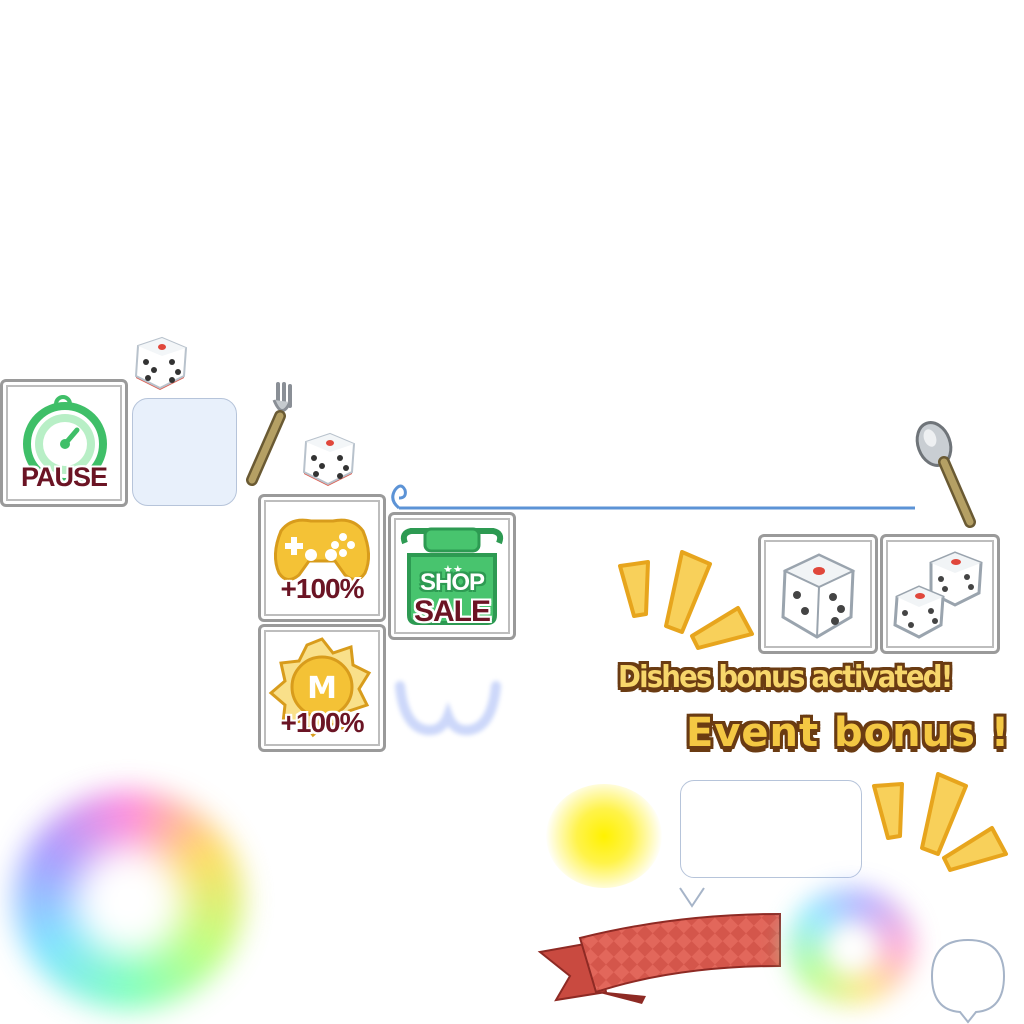 This screenshot has width=1024, height=1024. I want to click on empty-slot-panel, so click(184, 452).